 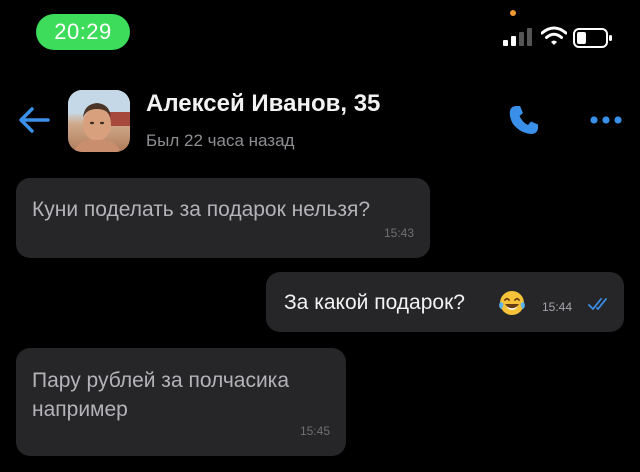 I want to click on status-time: 20:29, so click(x=83, y=31).